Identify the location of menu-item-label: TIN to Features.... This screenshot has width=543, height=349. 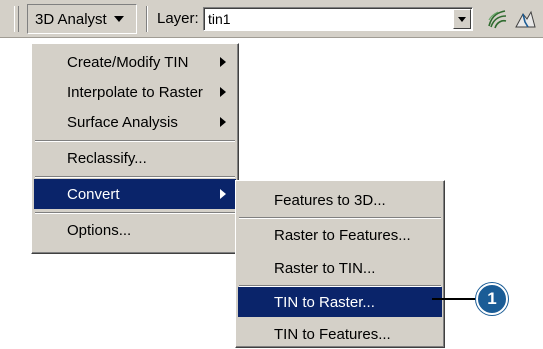
(332, 334).